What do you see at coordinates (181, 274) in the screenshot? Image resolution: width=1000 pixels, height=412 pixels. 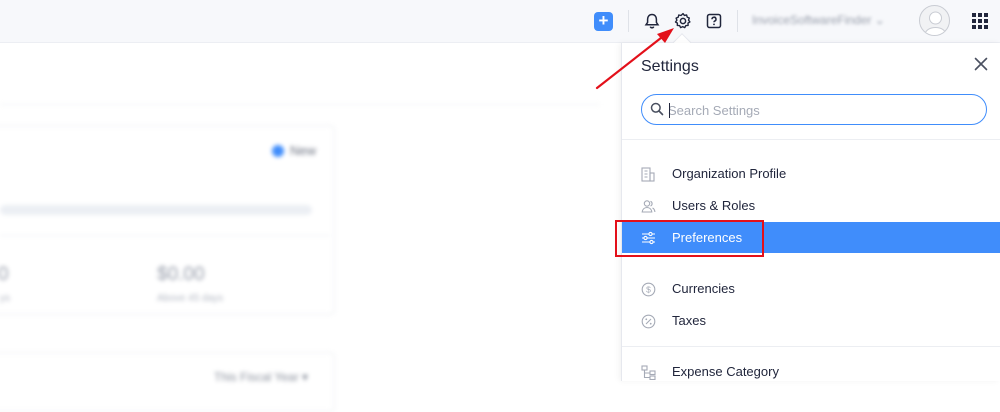 I see `amount-right: $0.00` at bounding box center [181, 274].